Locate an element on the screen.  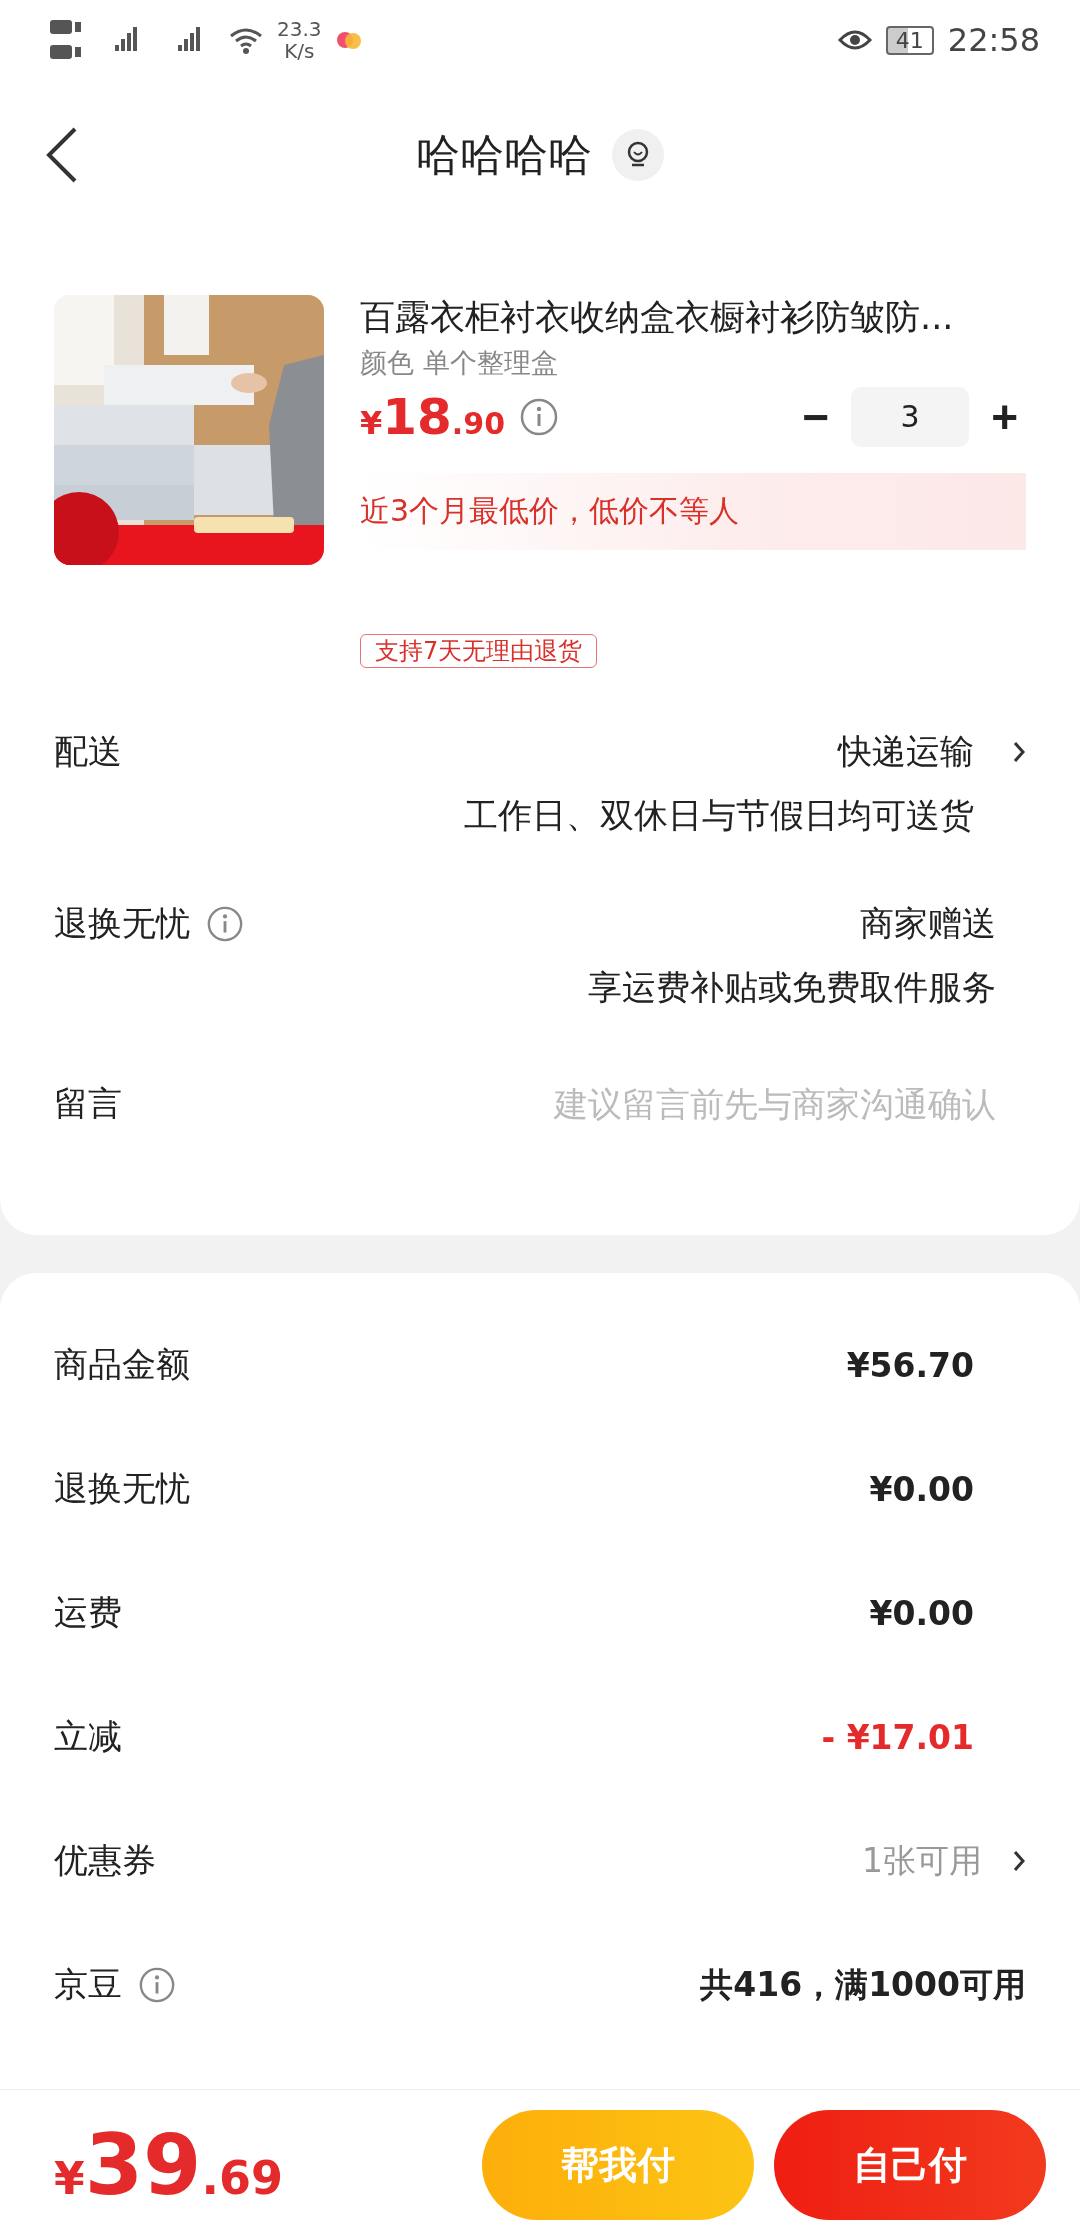
back-icon is located at coordinates (62, 155).